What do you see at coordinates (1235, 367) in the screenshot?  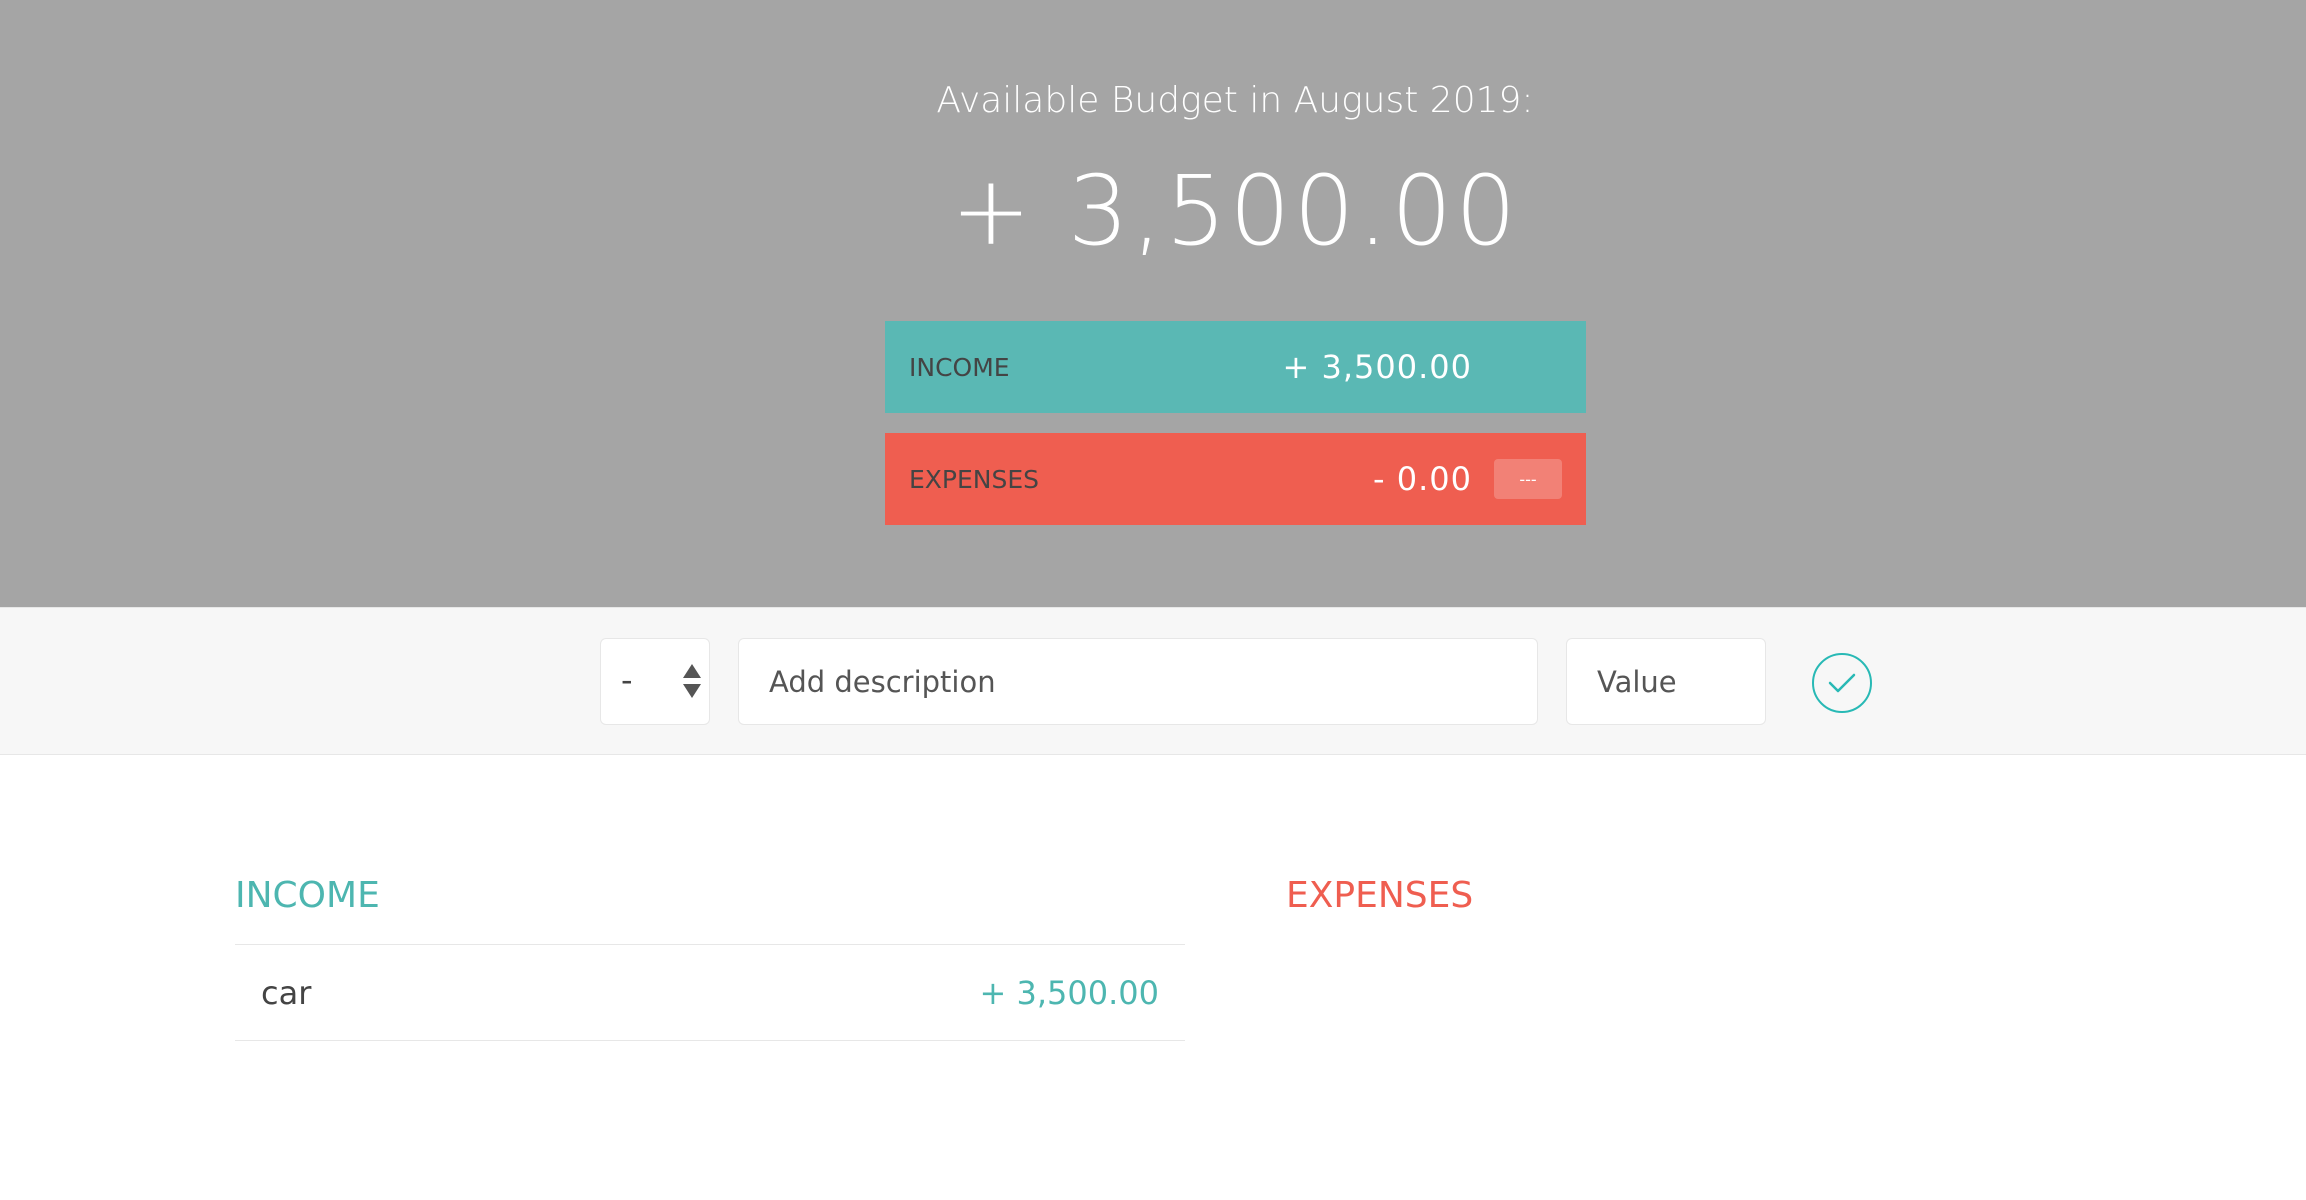 I see `income-summary: INCOME + 3,500.00` at bounding box center [1235, 367].